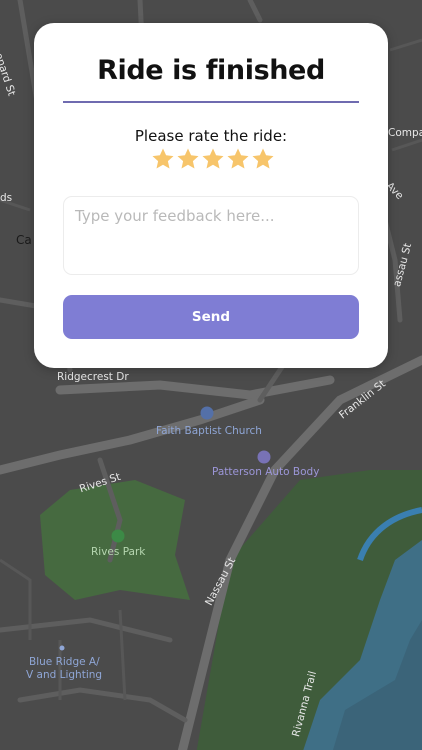 The image size is (422, 750). Describe the element at coordinates (211, 317) in the screenshot. I see `send-button: Send` at that location.